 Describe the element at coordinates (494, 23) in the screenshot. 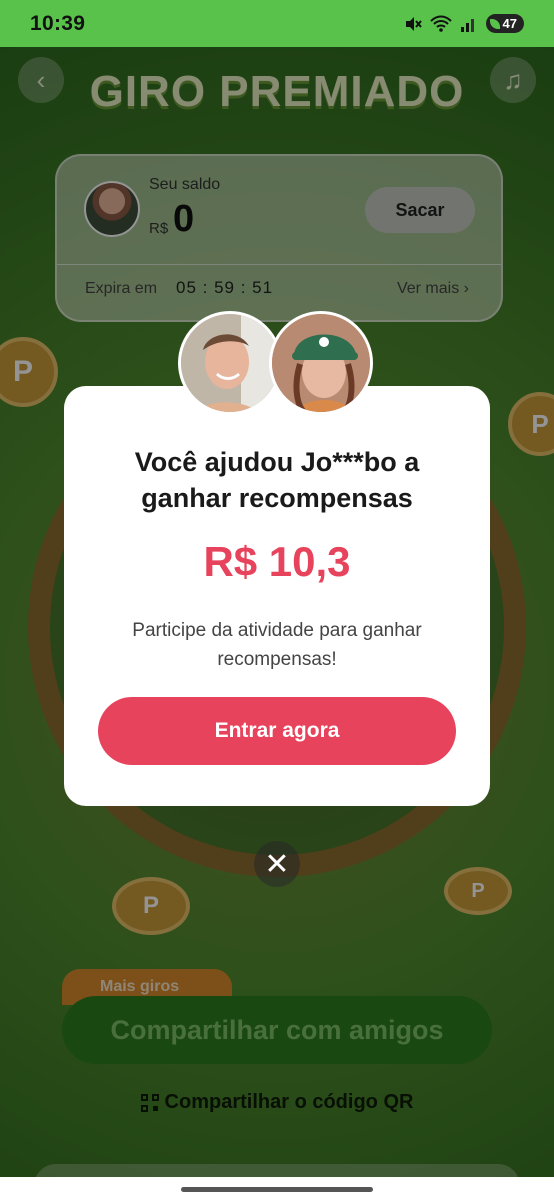

I see `battery-saver-icon` at that location.